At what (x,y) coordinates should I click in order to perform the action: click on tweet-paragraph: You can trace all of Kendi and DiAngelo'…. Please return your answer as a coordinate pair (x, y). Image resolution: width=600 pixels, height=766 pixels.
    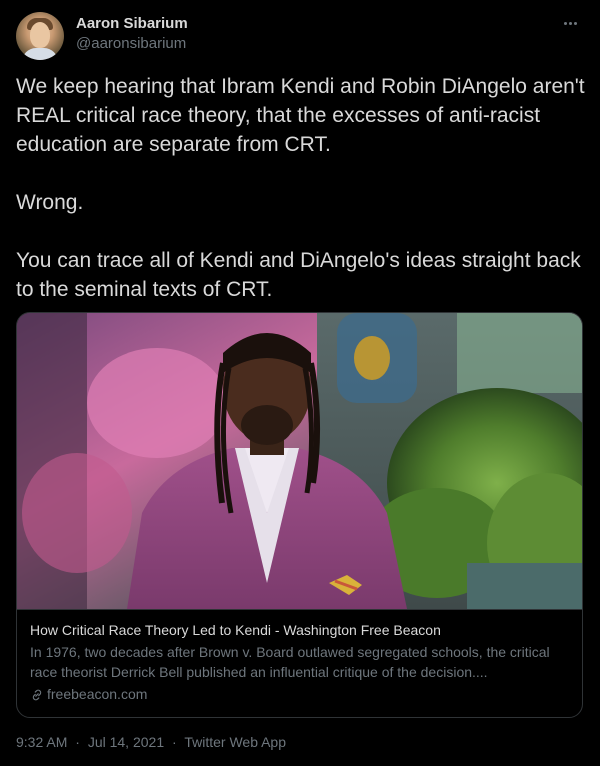
    Looking at the image, I should click on (298, 275).